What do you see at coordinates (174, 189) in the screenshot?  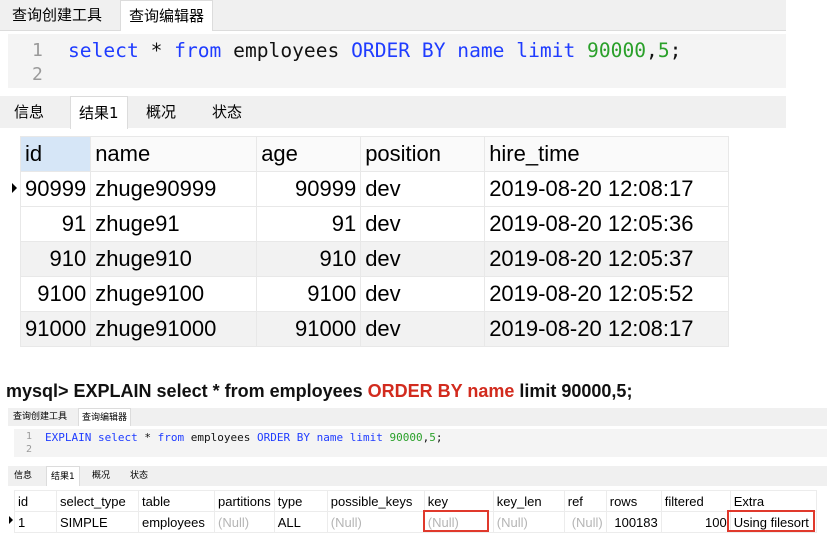 I see `cell-name: zhuge90999` at bounding box center [174, 189].